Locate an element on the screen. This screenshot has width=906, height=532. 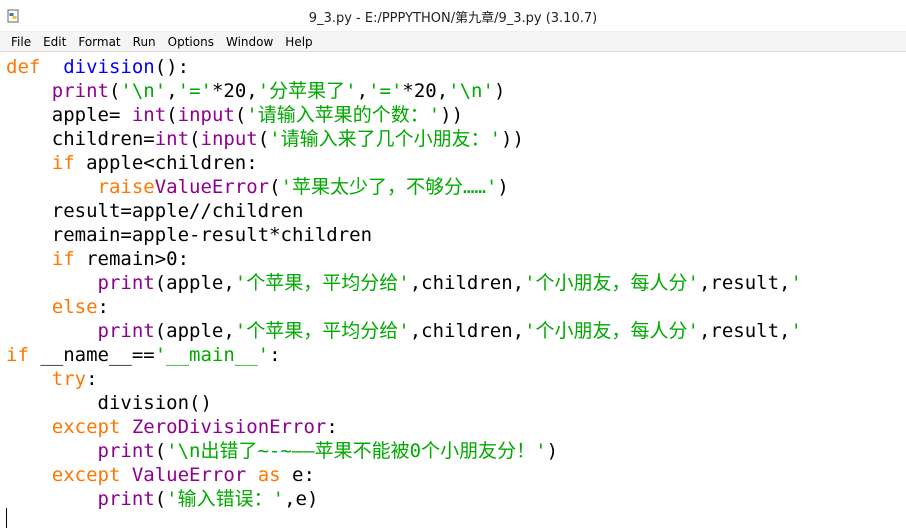
code-token: division is located at coordinates (109, 67).